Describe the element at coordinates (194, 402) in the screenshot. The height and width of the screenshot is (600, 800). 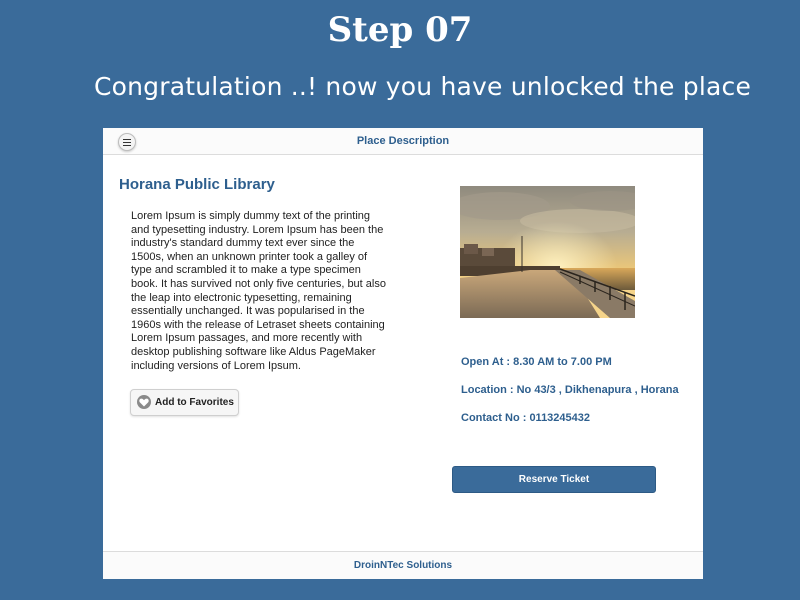
I see `add-to-favorites-label: Add to Favorites` at that location.